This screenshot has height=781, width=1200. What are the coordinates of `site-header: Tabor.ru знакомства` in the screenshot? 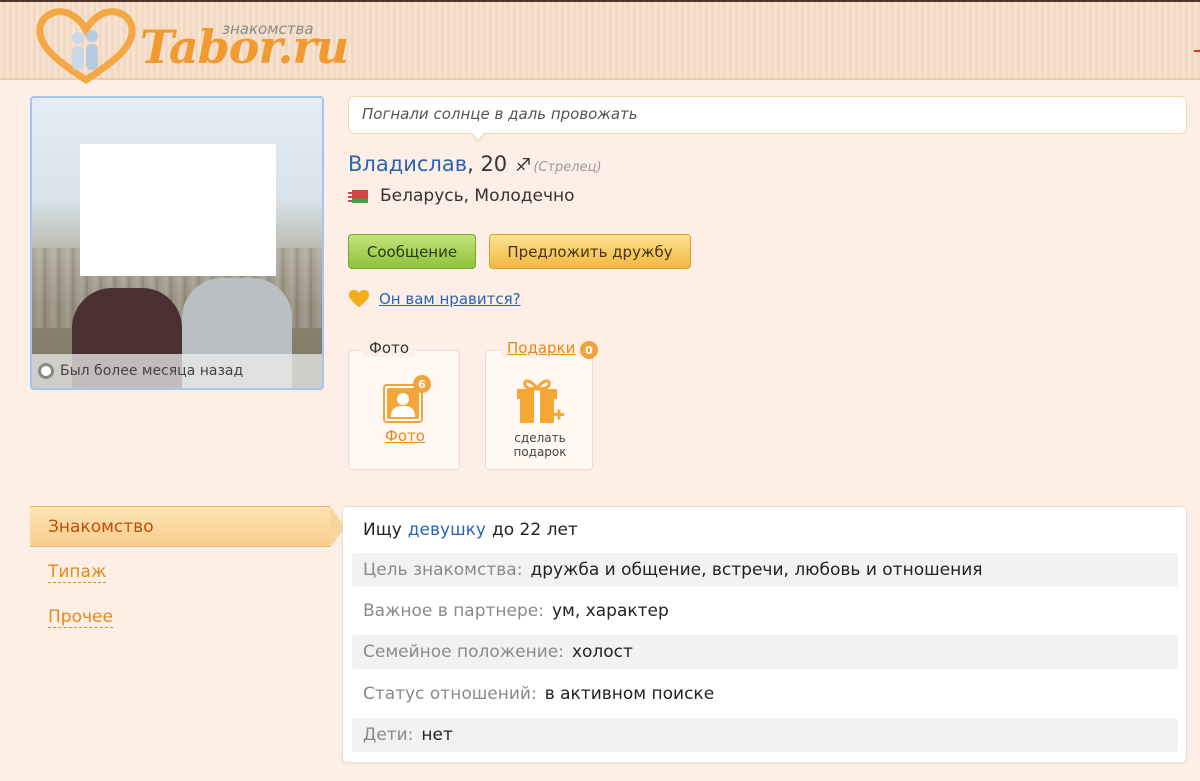 It's located at (600, 42).